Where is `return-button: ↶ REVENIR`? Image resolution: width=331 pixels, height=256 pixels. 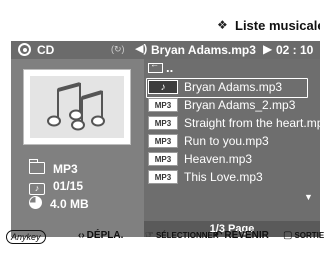
return-button: ↶ REVENIR is located at coordinates (241, 235).